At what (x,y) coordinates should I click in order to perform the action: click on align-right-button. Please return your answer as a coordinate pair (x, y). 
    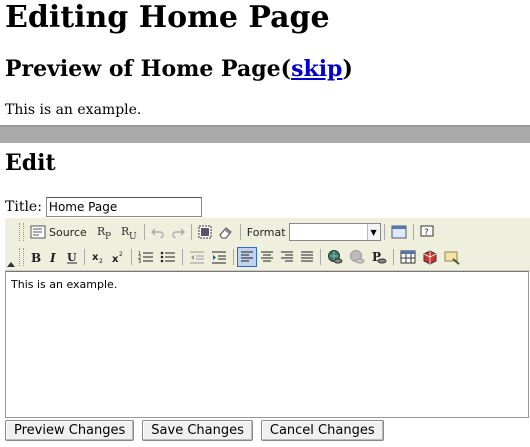
    Looking at the image, I should click on (287, 257).